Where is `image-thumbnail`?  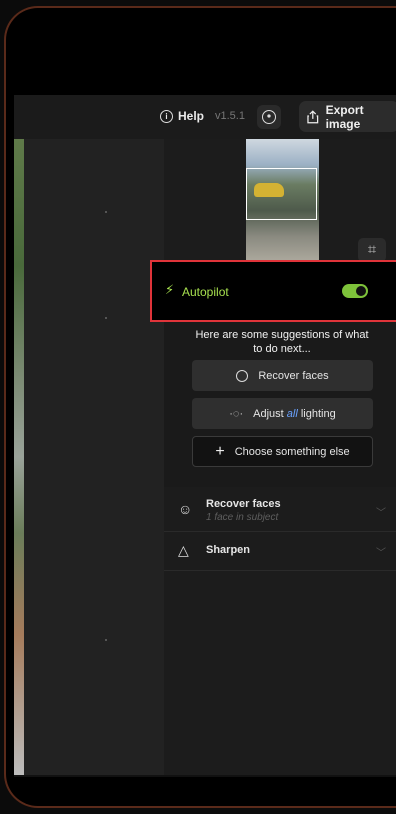 image-thumbnail is located at coordinates (282, 204).